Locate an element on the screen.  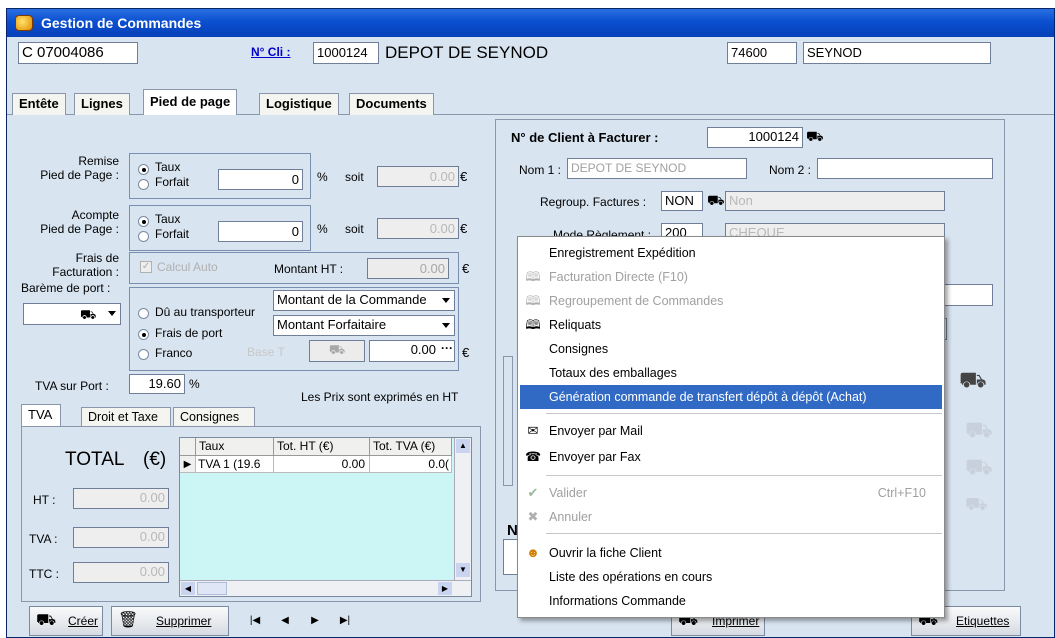
check-icon: ✔ is located at coordinates (533, 492).